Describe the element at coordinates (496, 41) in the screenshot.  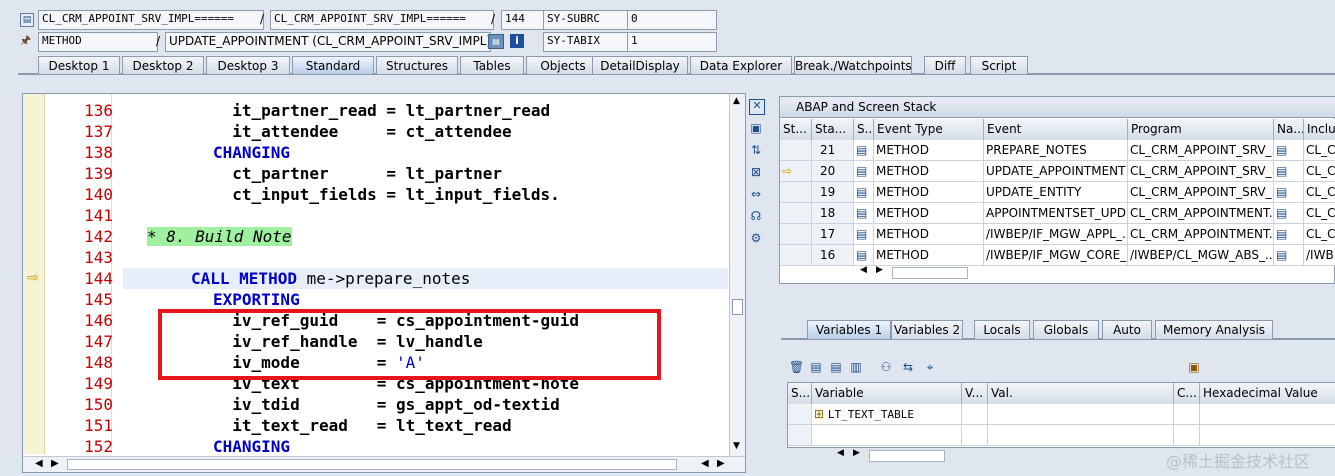
I see `code-icon: ▤` at that location.